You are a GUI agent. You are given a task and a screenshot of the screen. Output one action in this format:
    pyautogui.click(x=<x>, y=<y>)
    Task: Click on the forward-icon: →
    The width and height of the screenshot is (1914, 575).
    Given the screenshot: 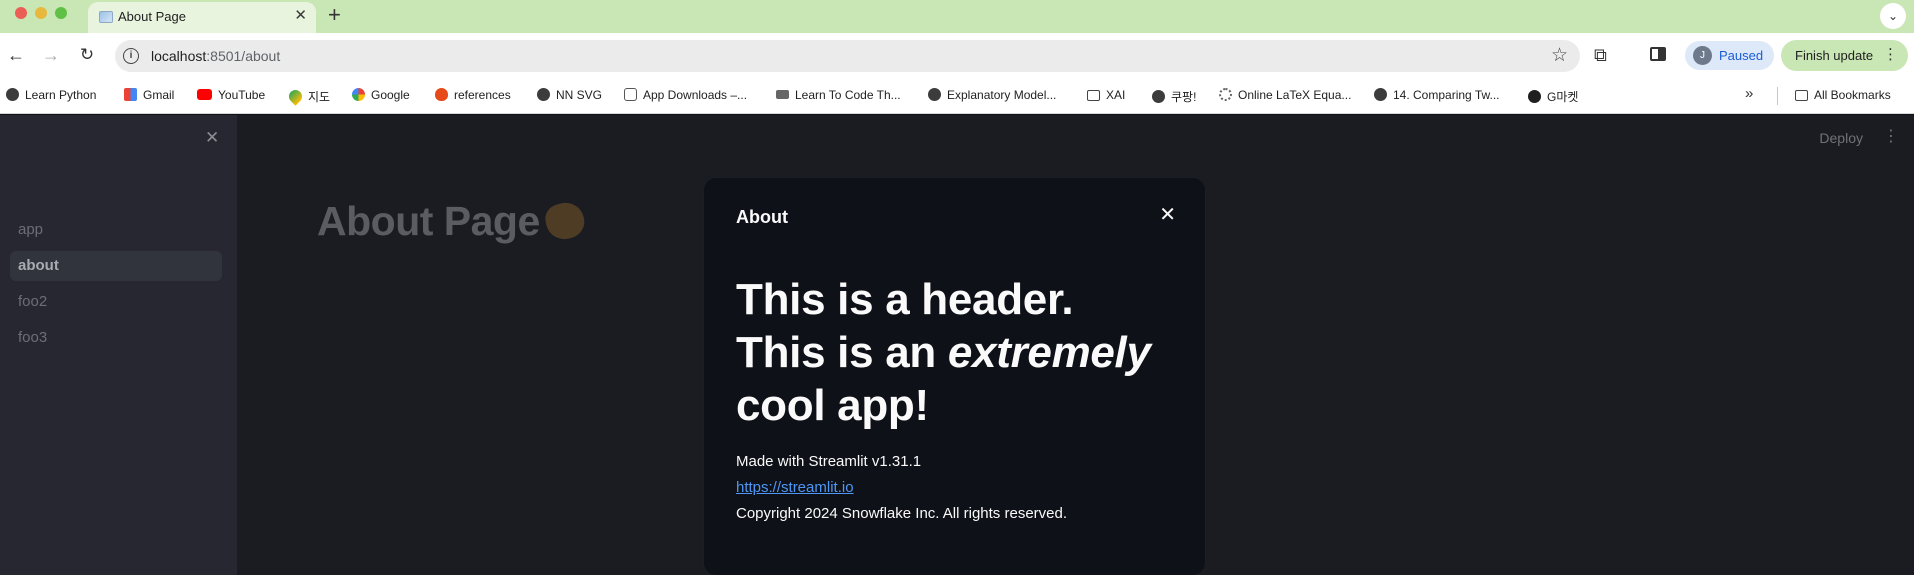 What is the action you would take?
    pyautogui.click(x=51, y=55)
    